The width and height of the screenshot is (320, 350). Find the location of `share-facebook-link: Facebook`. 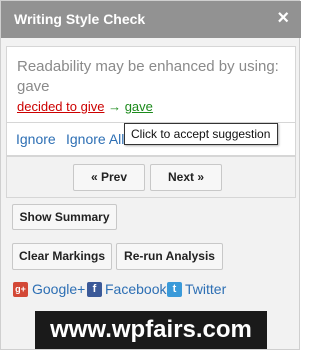

share-facebook-link: Facebook is located at coordinates (135, 289).